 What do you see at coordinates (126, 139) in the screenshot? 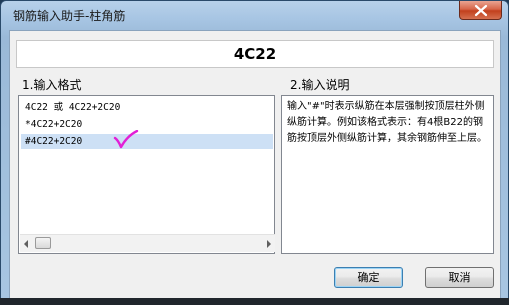
I see `annotation-checkmark-icon` at bounding box center [126, 139].